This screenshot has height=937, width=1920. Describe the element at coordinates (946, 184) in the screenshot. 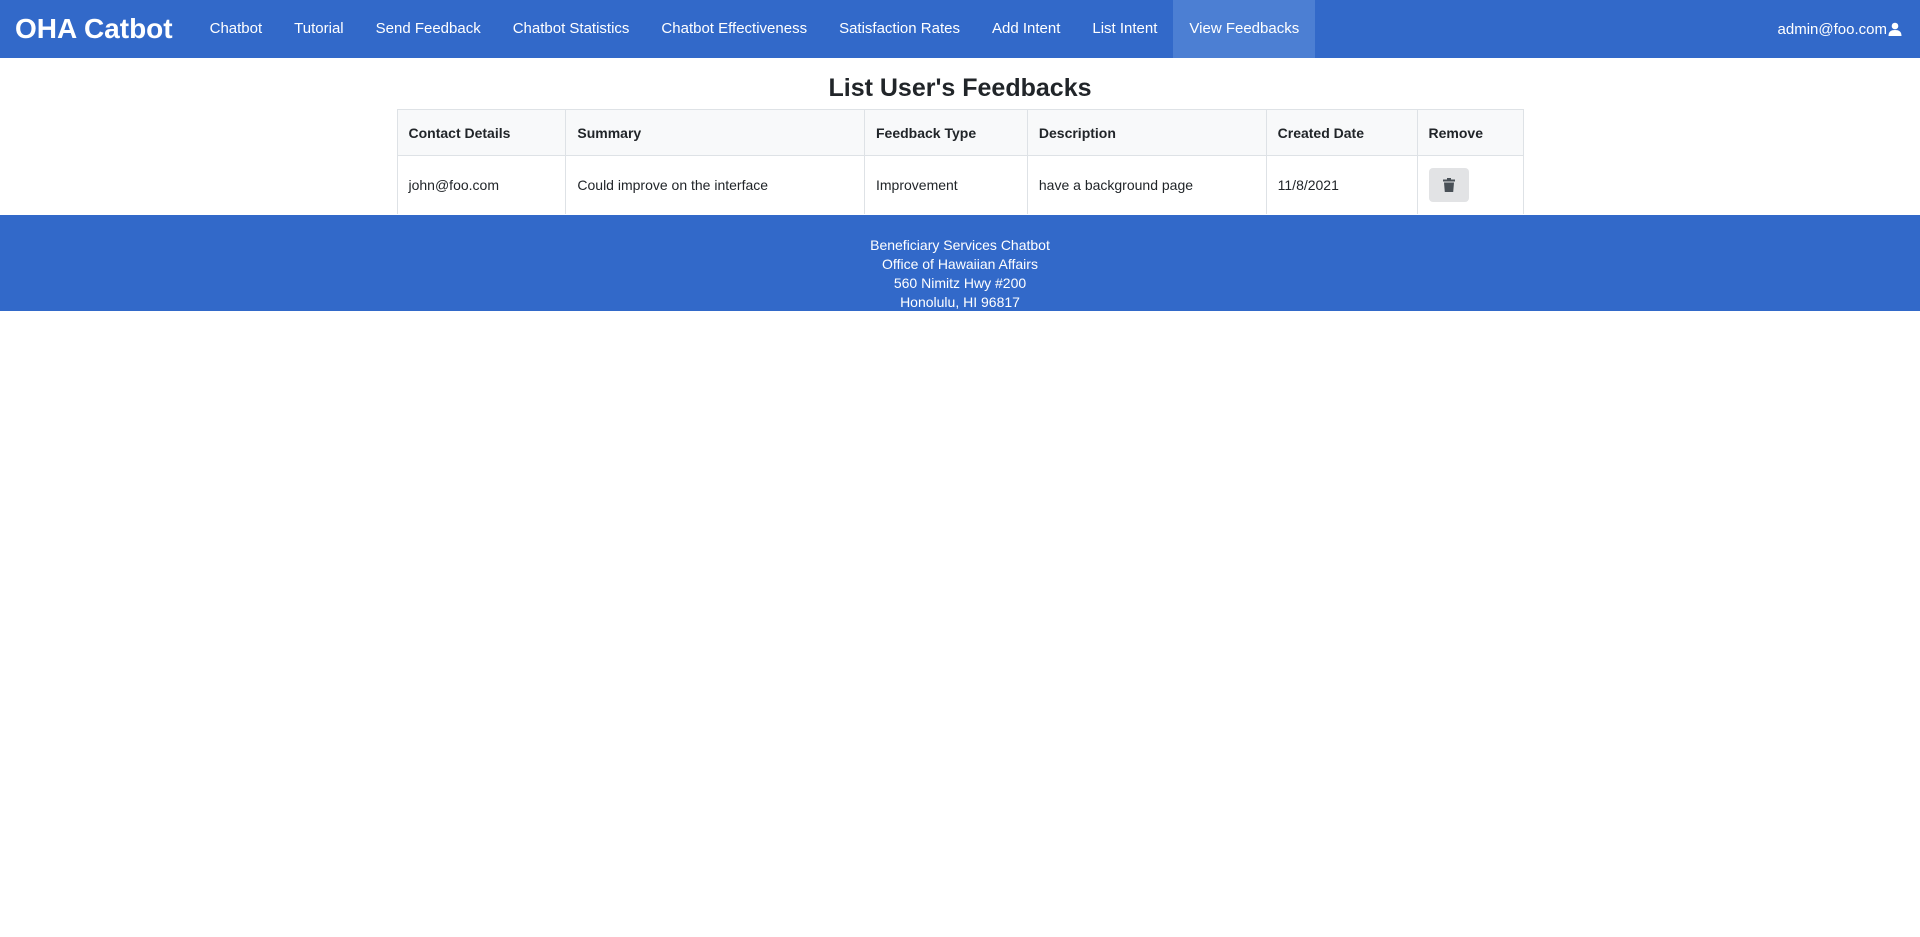

I see `cell-feedback-type: Improvement` at that location.